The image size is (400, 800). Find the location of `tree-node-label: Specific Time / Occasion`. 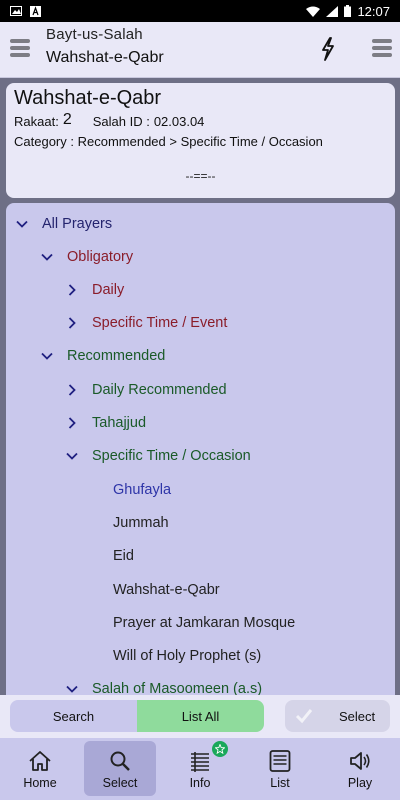

tree-node-label: Specific Time / Occasion is located at coordinates (171, 456).